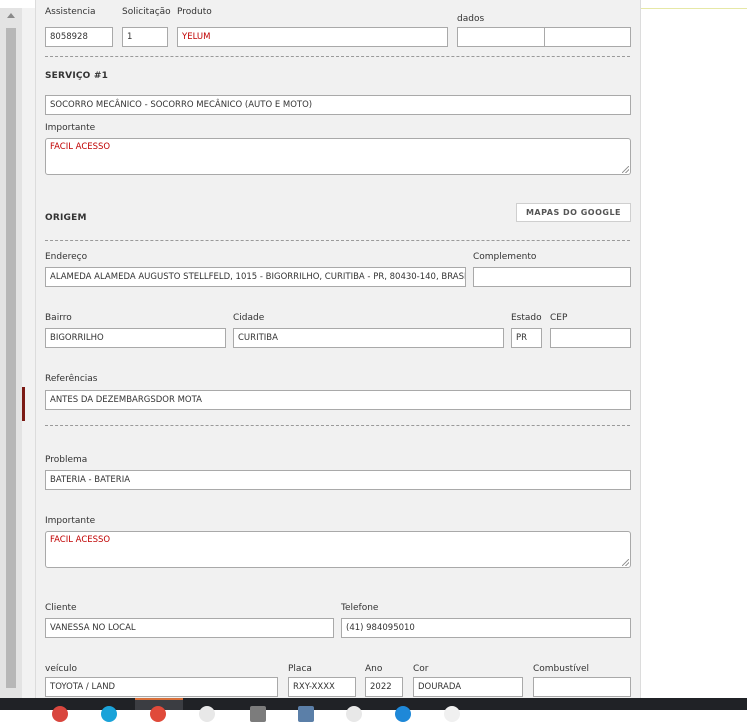 The image size is (747, 722). What do you see at coordinates (338, 400) in the screenshot?
I see `referencias-input: ANTES DA DEZEMBARGSDOR MOTA` at bounding box center [338, 400].